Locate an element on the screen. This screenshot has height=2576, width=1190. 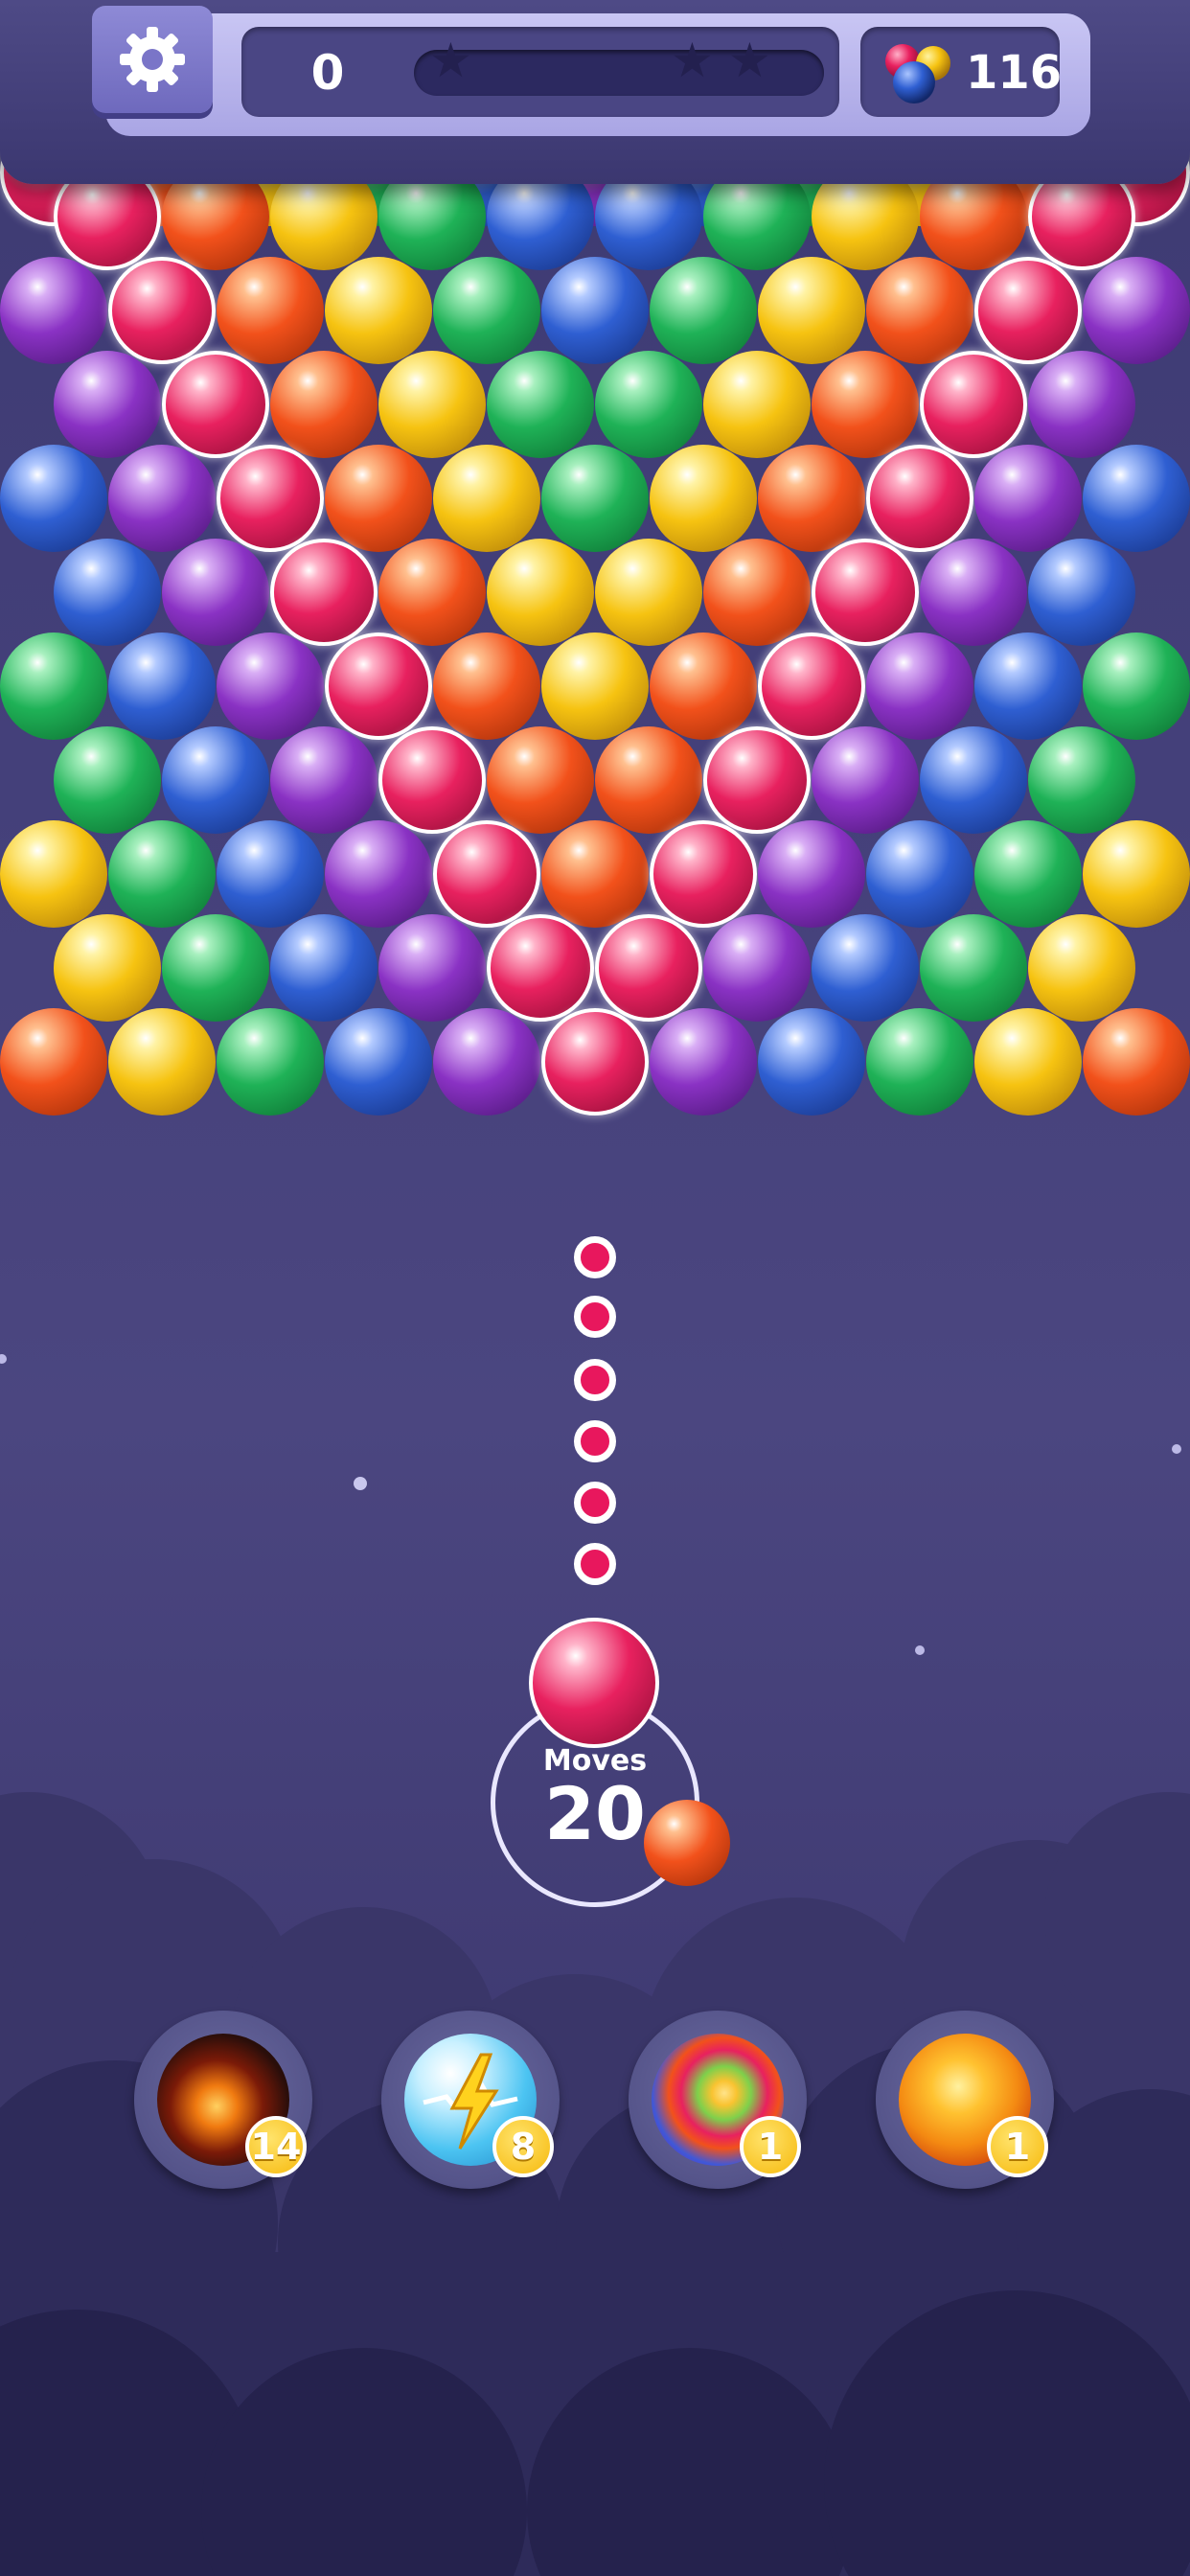
next-bubble is located at coordinates (687, 1843).